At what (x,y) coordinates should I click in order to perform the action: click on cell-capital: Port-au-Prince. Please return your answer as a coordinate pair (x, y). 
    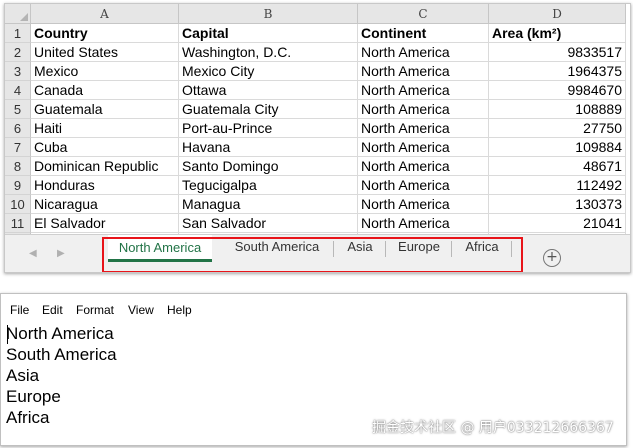
    Looking at the image, I should click on (268, 128).